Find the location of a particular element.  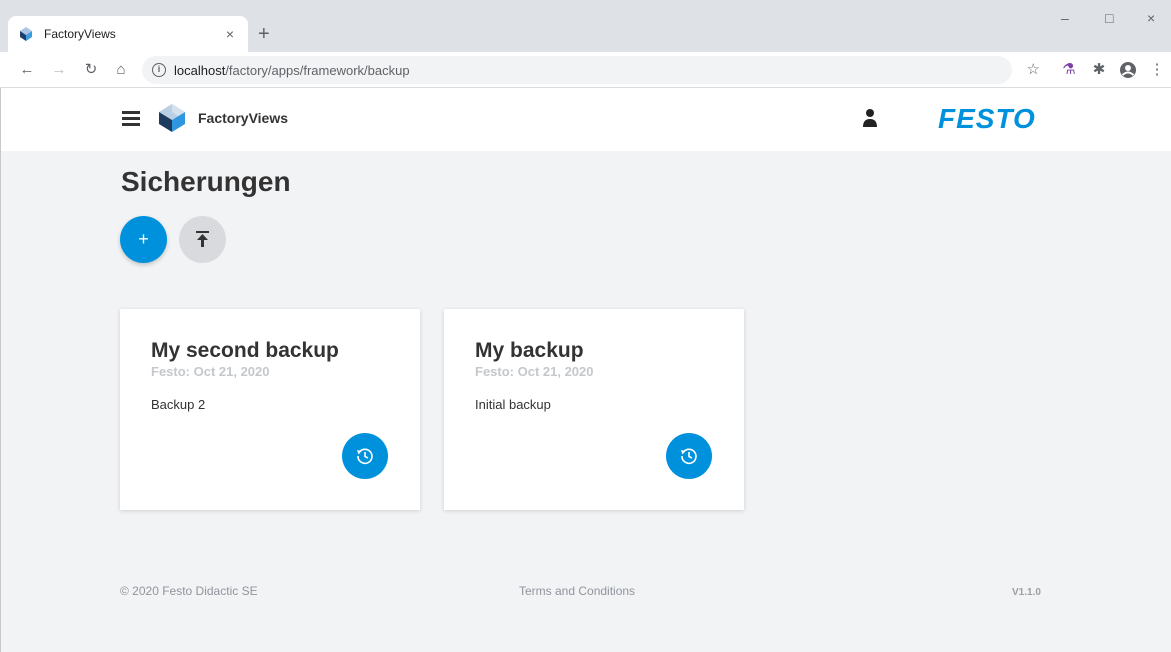

menu-kebab-icon: ⋮ is located at coordinates (1157, 70).